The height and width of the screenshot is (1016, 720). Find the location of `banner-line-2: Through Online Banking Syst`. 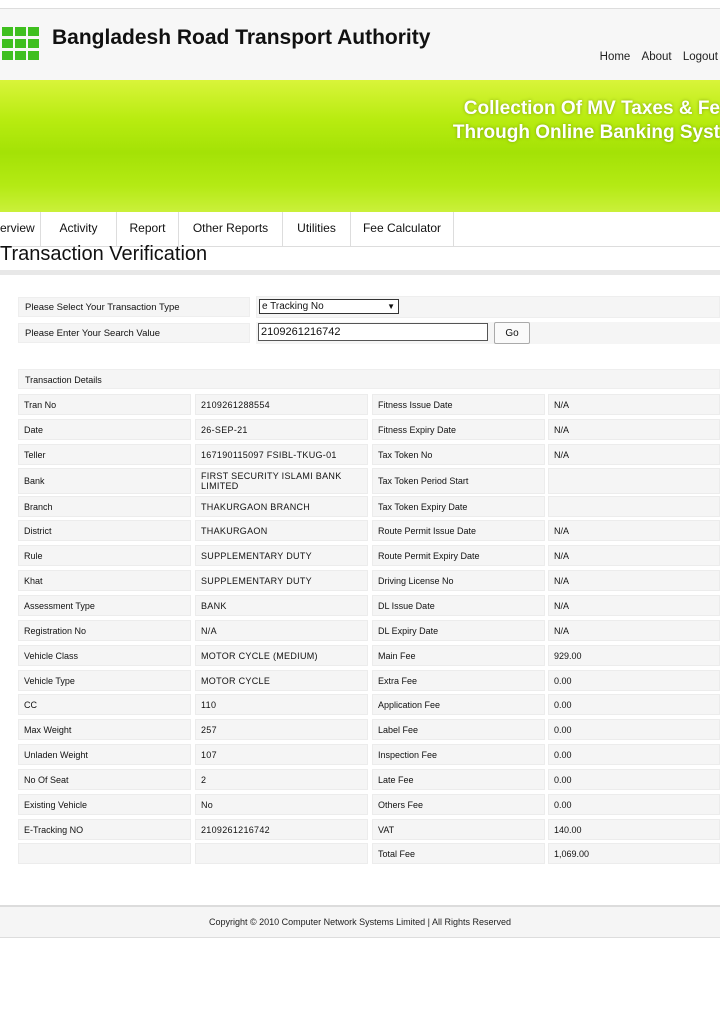

banner-line-2: Through Online Banking Syst is located at coordinates (586, 132).